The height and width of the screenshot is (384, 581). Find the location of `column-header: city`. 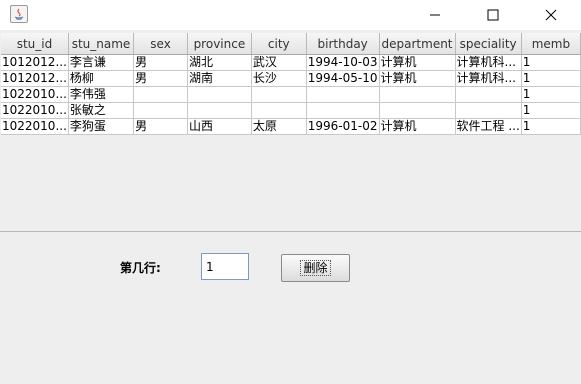

column-header: city is located at coordinates (279, 44).